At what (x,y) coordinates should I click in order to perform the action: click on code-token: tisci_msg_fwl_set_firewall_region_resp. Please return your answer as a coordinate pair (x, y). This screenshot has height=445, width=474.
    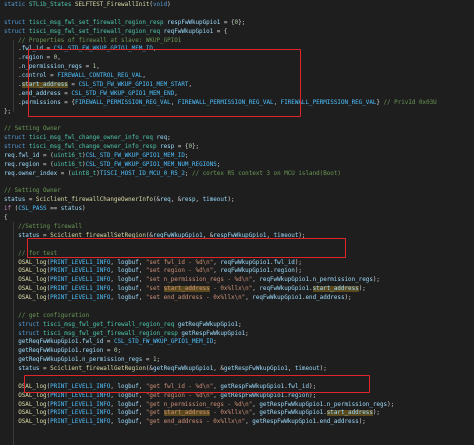
    Looking at the image, I should click on (98, 22).